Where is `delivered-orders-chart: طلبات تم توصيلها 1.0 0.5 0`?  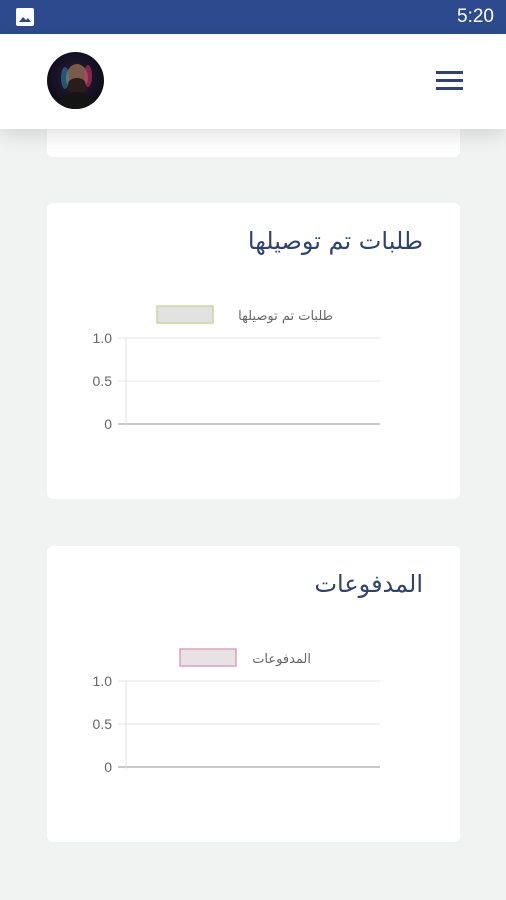 delivered-orders-chart: طلبات تم توصيلها 1.0 0.5 0 is located at coordinates (236, 368).